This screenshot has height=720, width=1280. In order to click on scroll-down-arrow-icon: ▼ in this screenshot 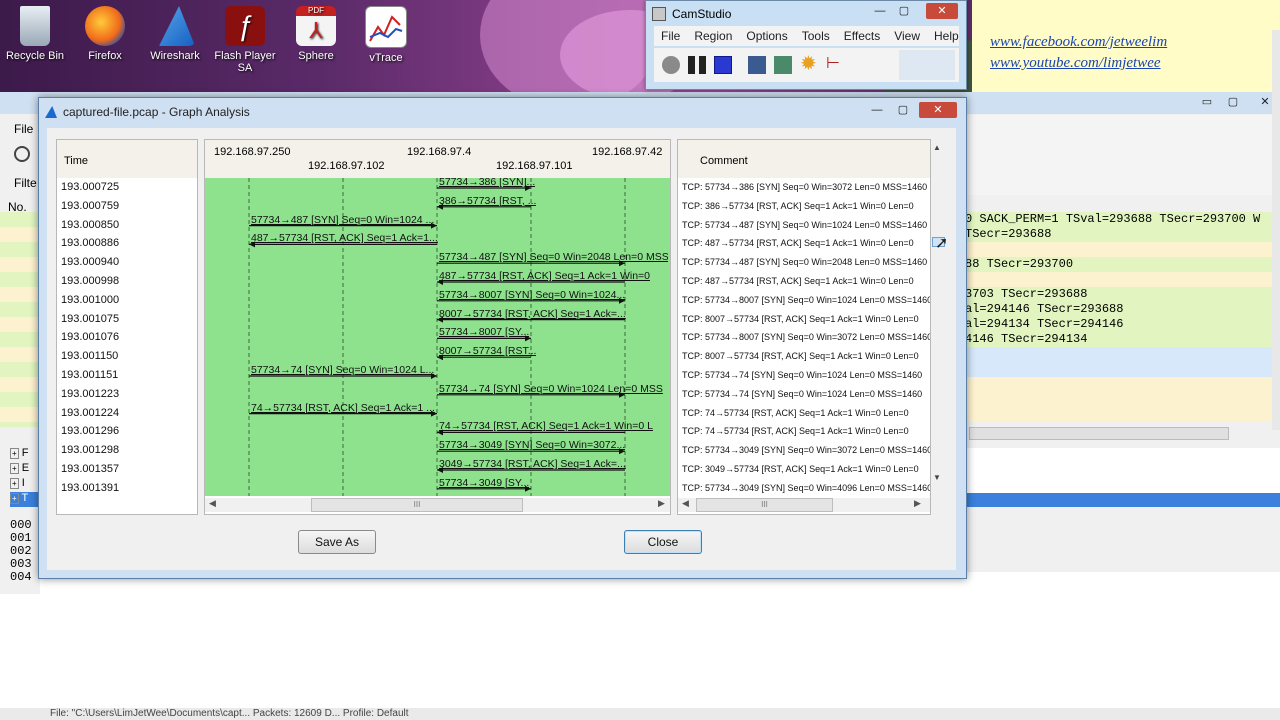, I will do `click(937, 477)`.